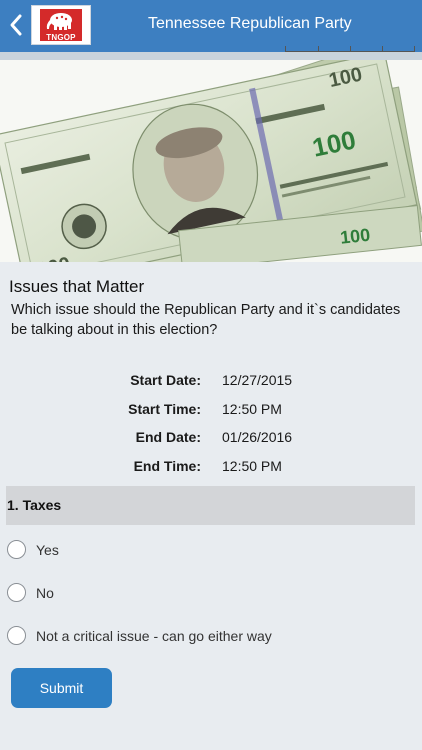  Describe the element at coordinates (211, 472) in the screenshot. I see `schedule-row-end-time: End Time: 12:50 PM` at that location.